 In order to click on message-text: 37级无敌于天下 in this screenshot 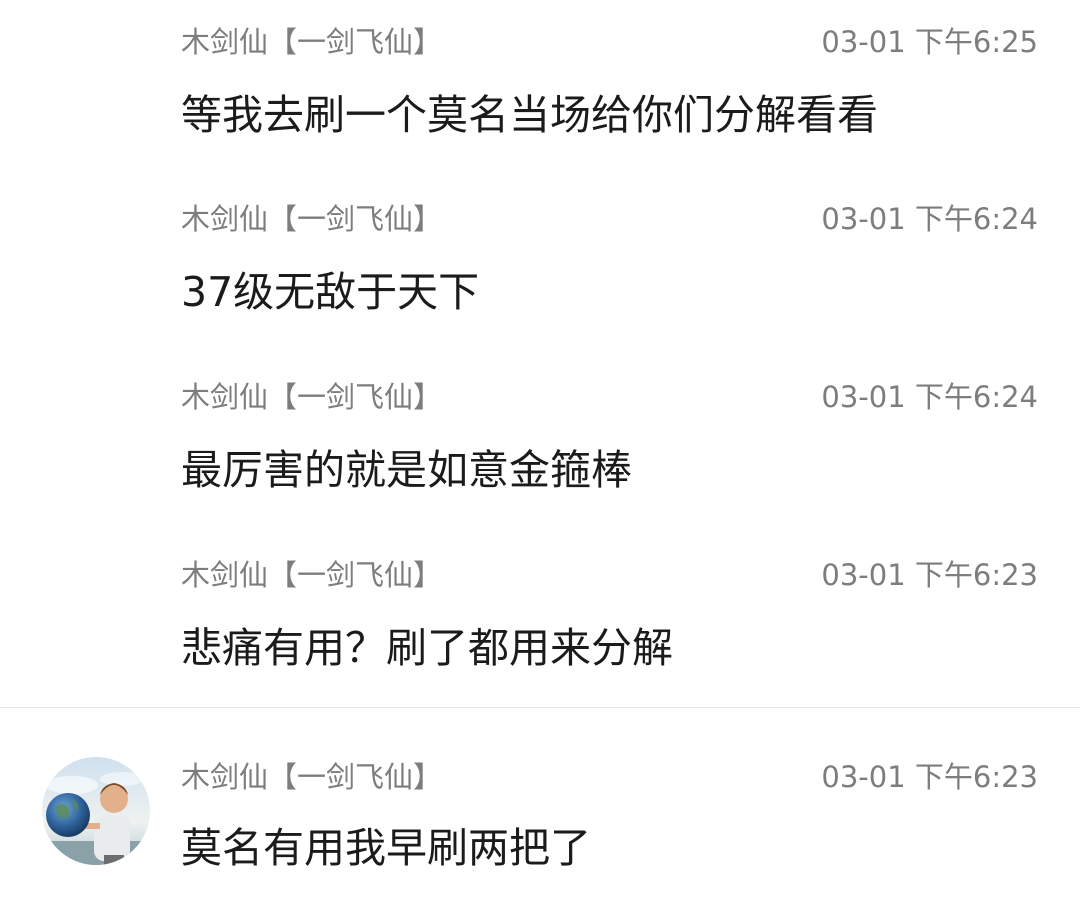, I will do `click(330, 292)`.